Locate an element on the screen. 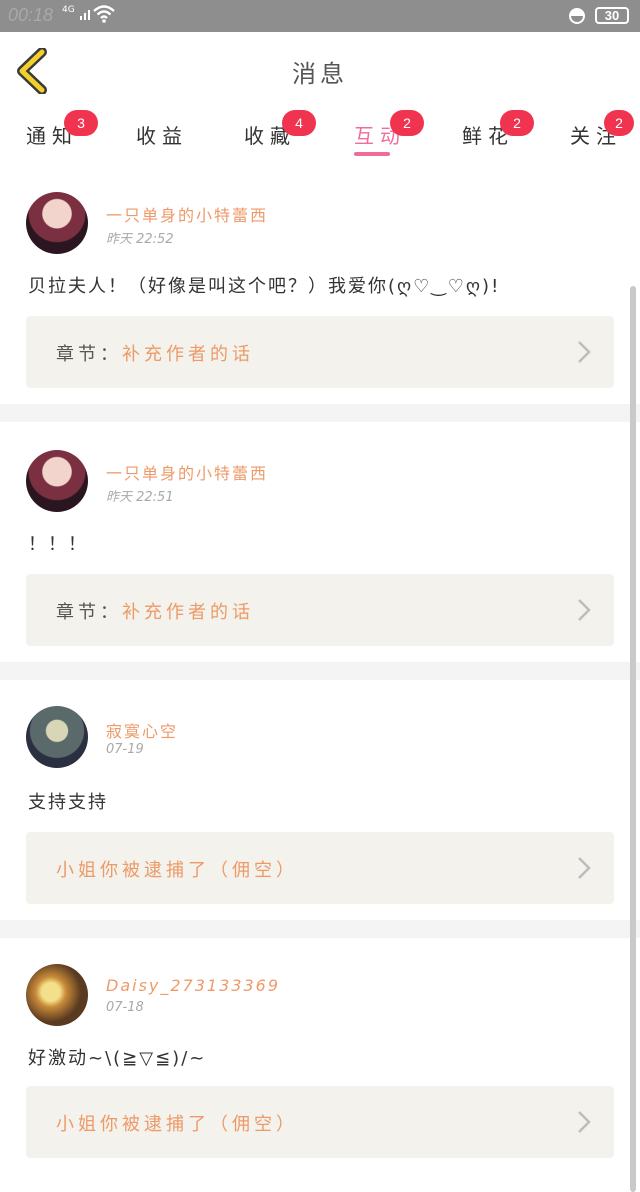 This screenshot has height=1192, width=640. message-content: ！！！ is located at coordinates (58, 544).